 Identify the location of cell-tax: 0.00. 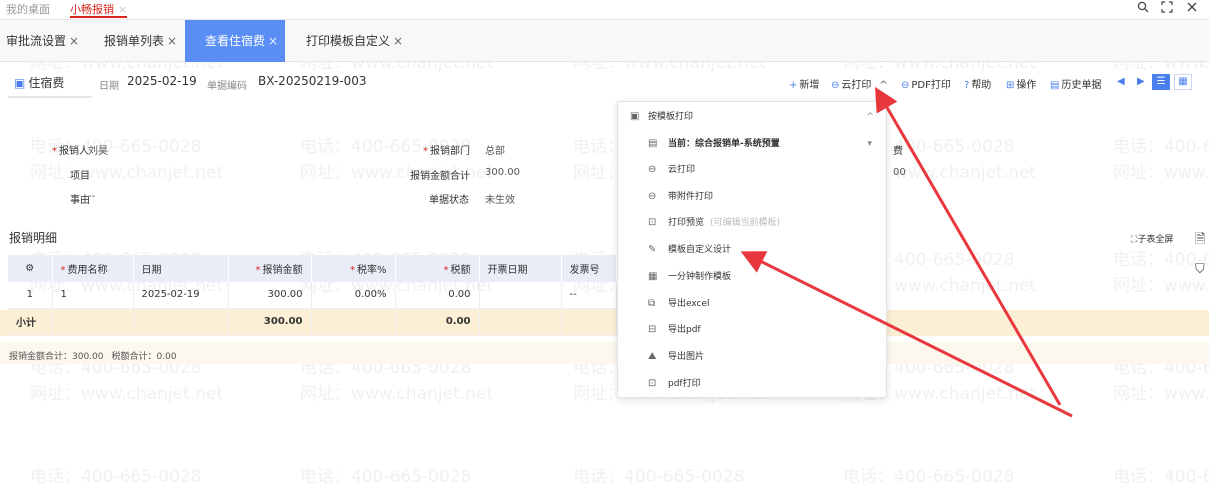
(437, 295).